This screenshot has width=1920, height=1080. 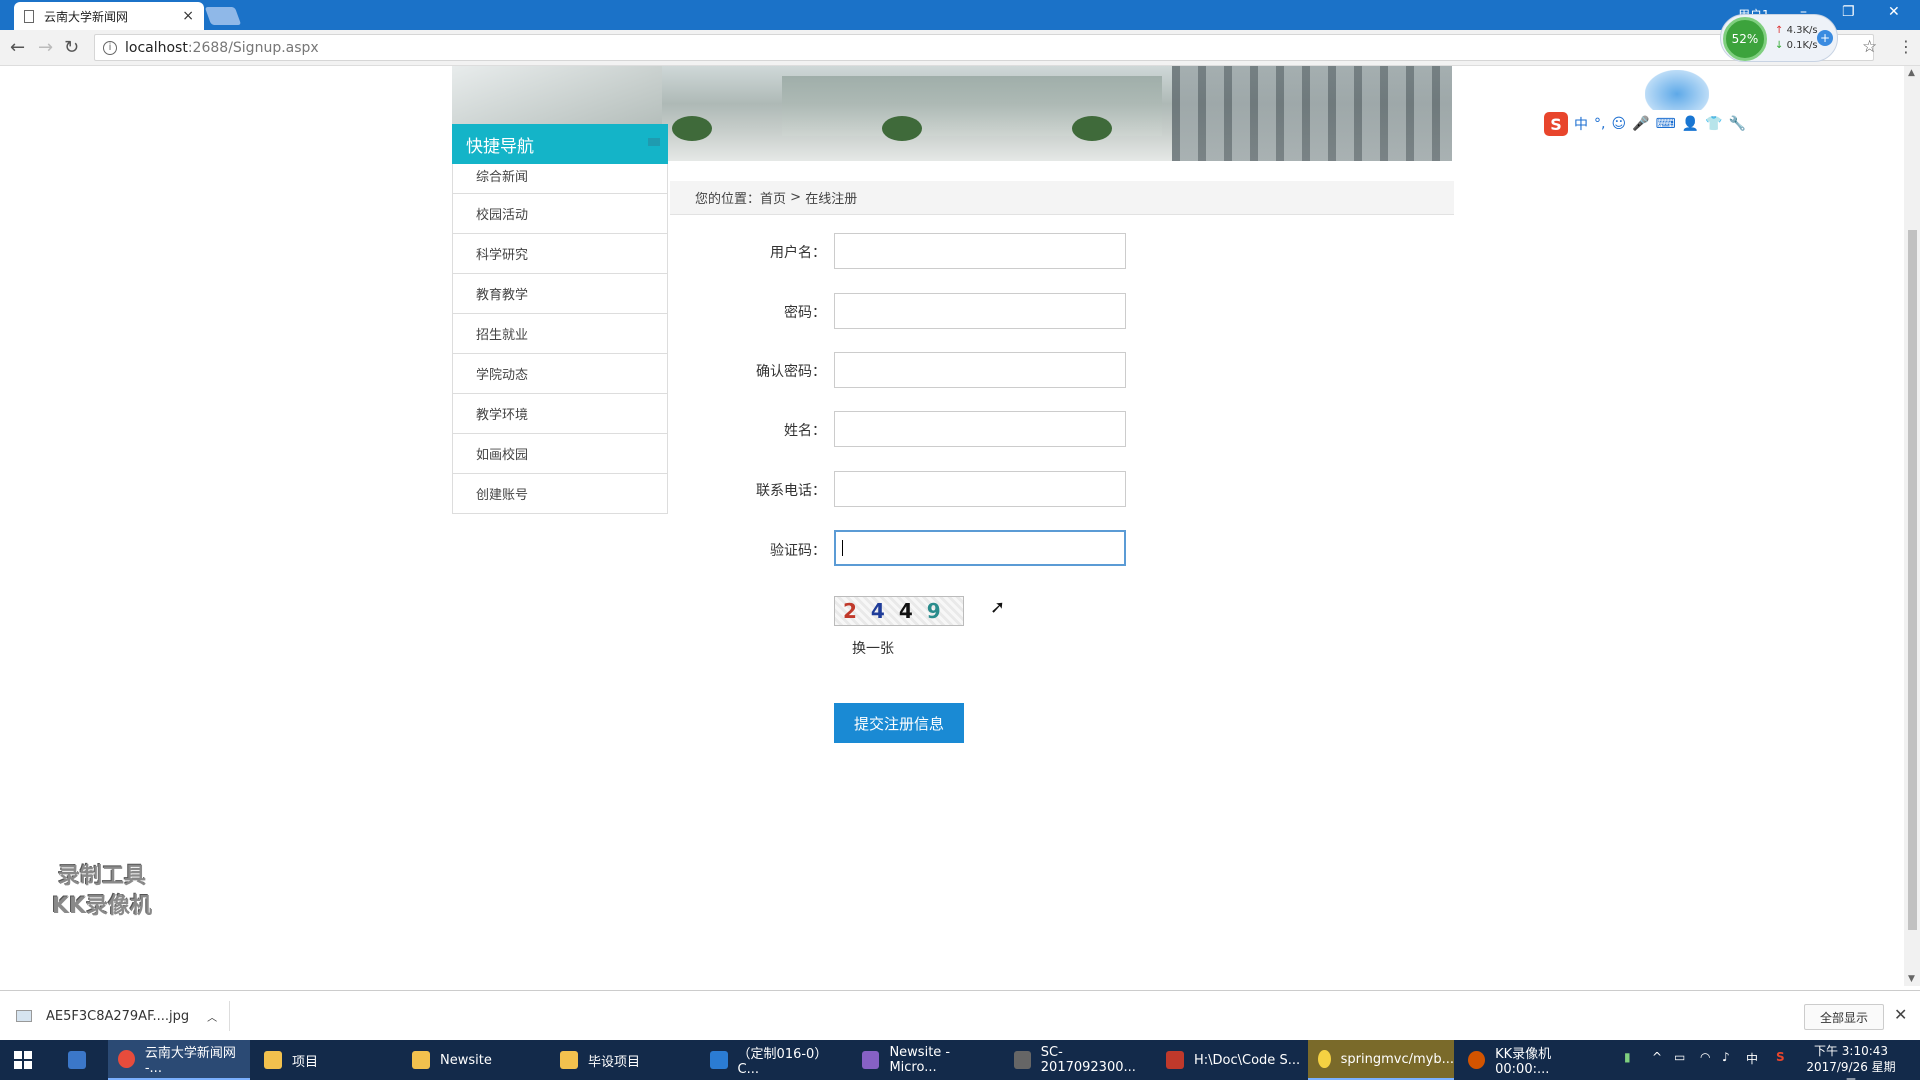 I want to click on url-path: :2688/Signup.aspx, so click(x=253, y=47).